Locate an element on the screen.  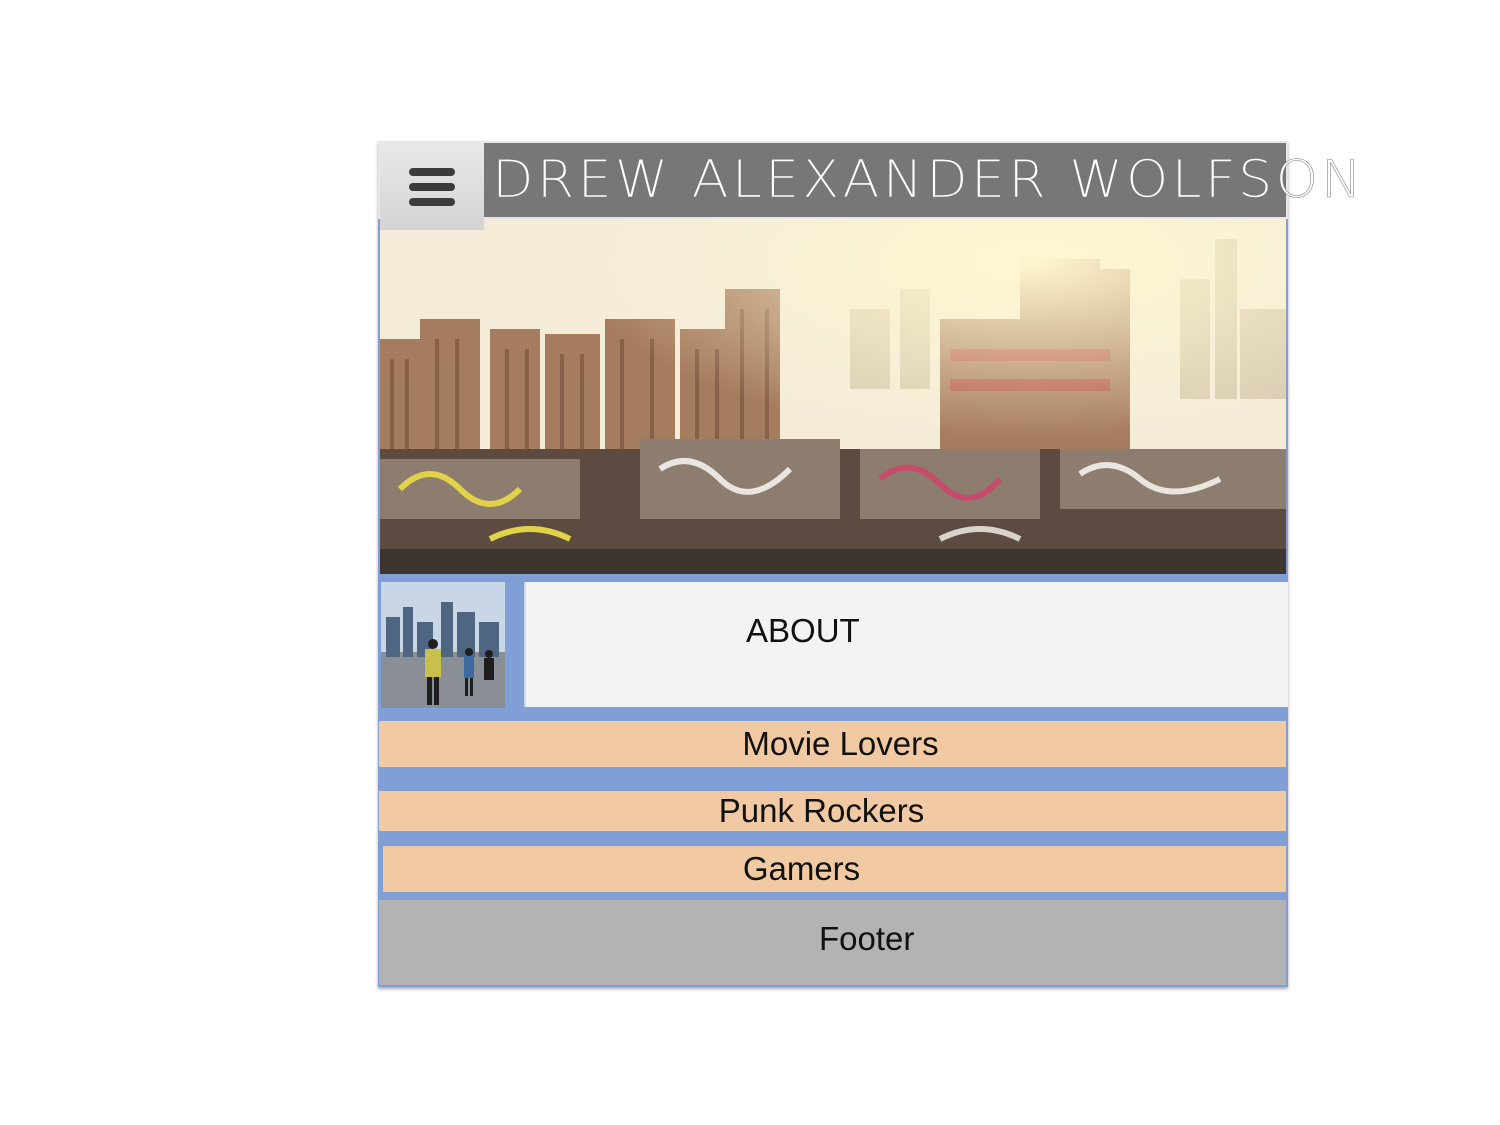
footer-label: Footer is located at coordinates (867, 938).